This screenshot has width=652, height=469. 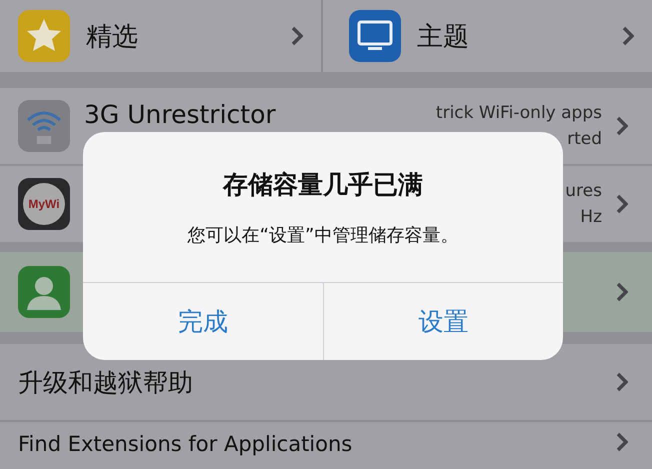 I want to click on person-icon, so click(x=44, y=292).